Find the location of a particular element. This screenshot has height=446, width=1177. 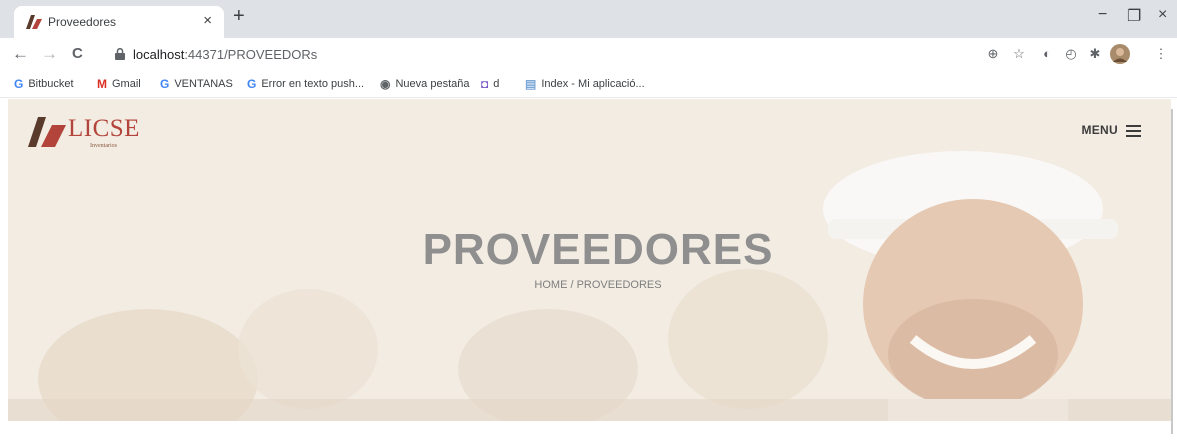

tab-strip: Proveedores × + − ❐ × is located at coordinates (588, 19).